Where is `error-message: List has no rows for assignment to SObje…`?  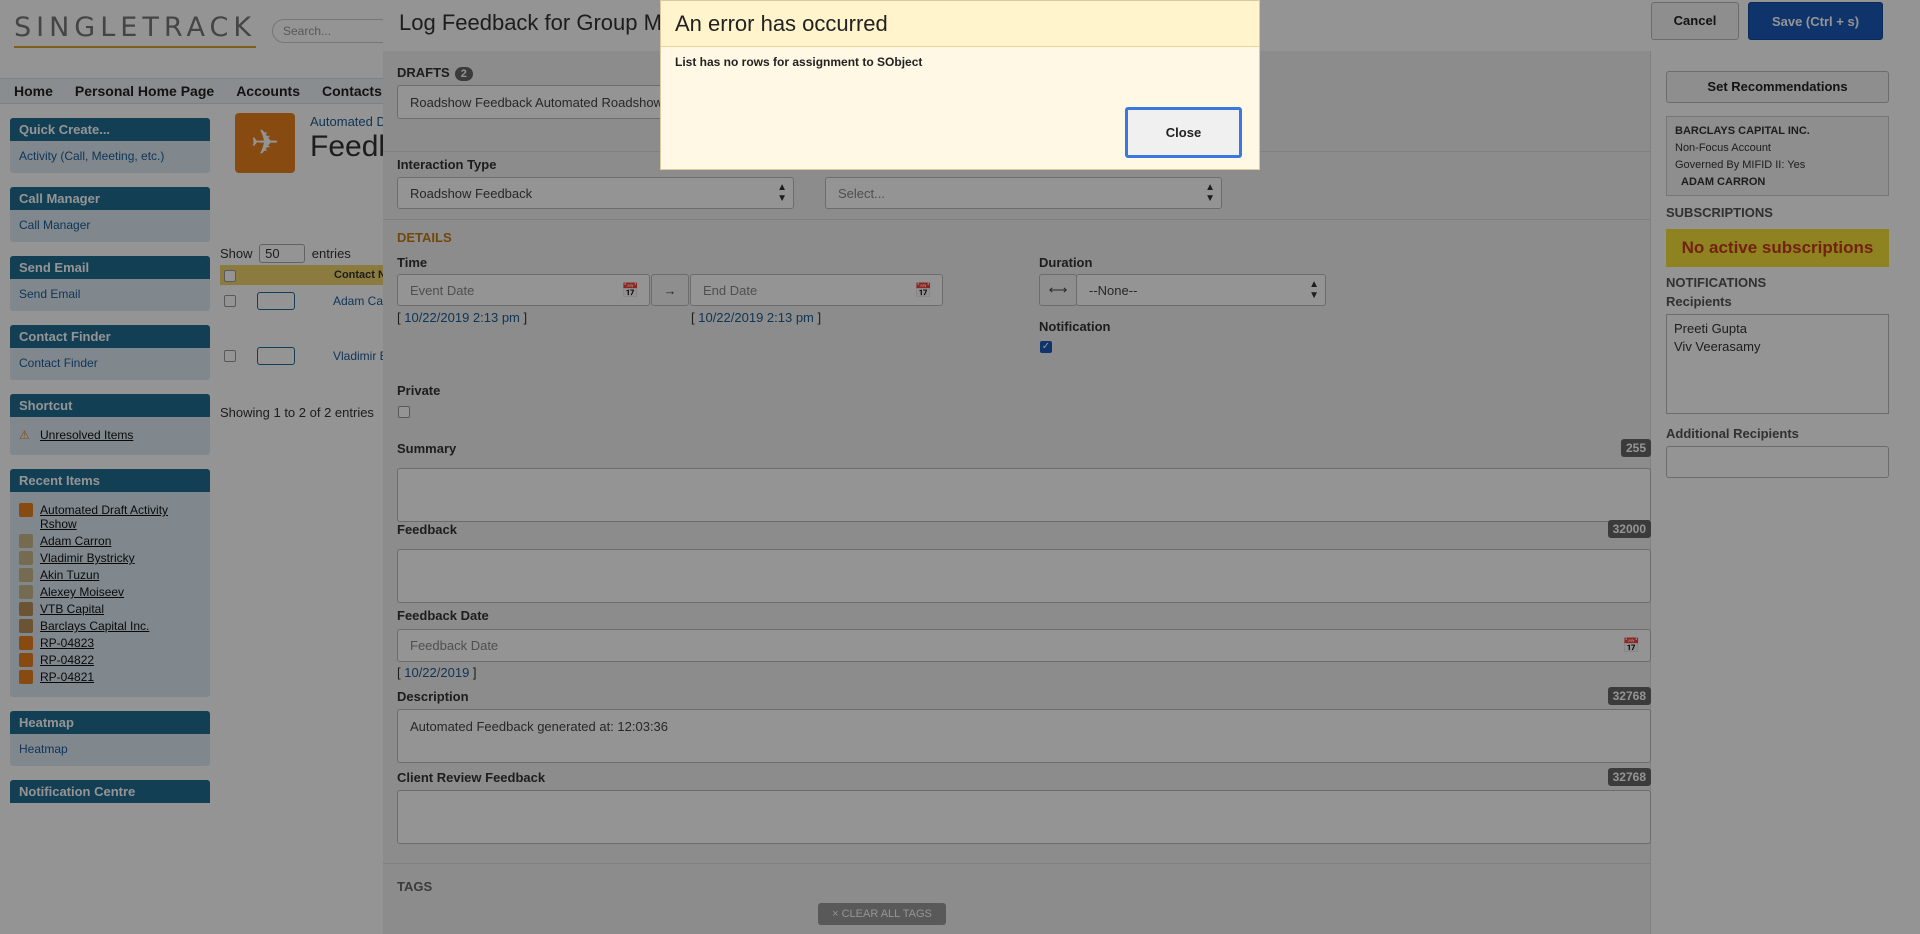
error-message: List has no rows for assignment to SObje… is located at coordinates (799, 62).